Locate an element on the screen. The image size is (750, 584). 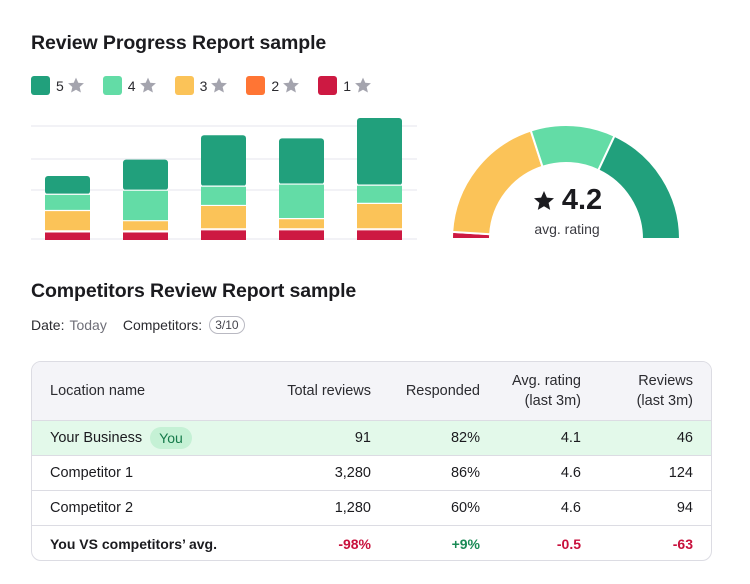
report-filters: Date: Today Competitors: 3/10 is located at coordinates (138, 325).